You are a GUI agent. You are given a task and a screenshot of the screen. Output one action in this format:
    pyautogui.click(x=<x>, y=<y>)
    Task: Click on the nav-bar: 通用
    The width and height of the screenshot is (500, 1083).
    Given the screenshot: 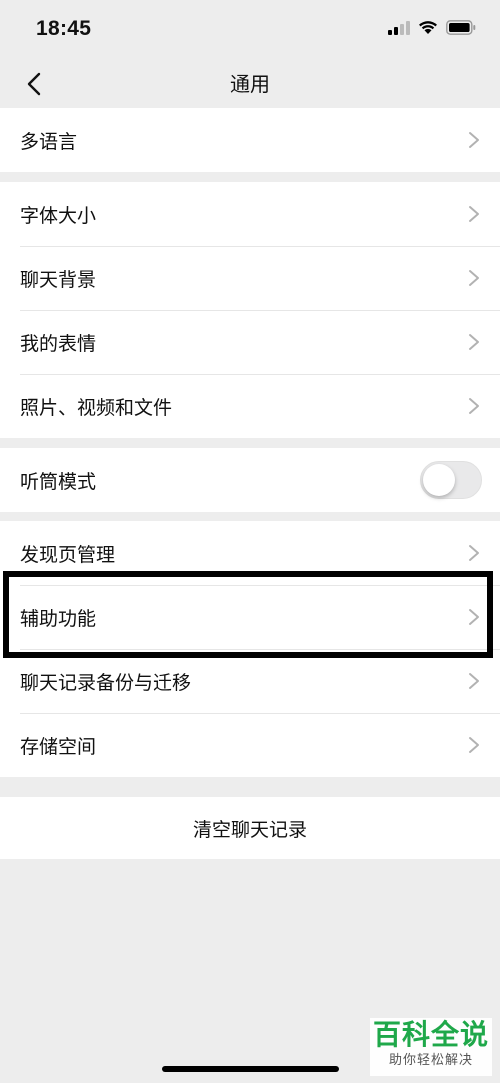 What is the action you would take?
    pyautogui.click(x=250, y=83)
    